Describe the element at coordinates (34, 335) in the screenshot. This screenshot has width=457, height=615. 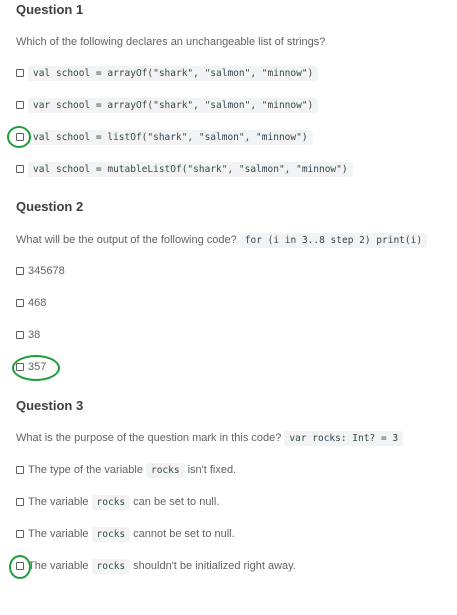
I see `option-label: 38` at that location.